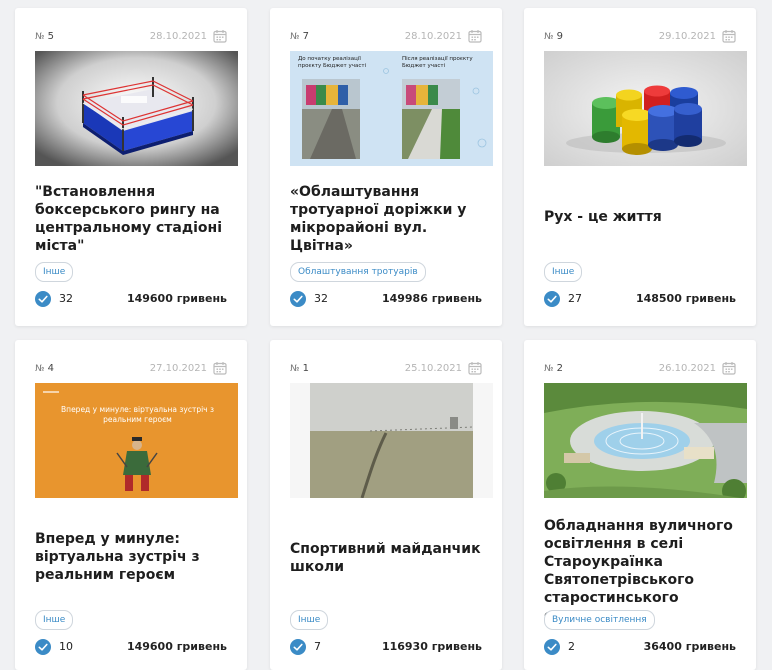 Image resolution: width=772 pixels, height=670 pixels. I want to click on project-number: № 9, so click(553, 36).